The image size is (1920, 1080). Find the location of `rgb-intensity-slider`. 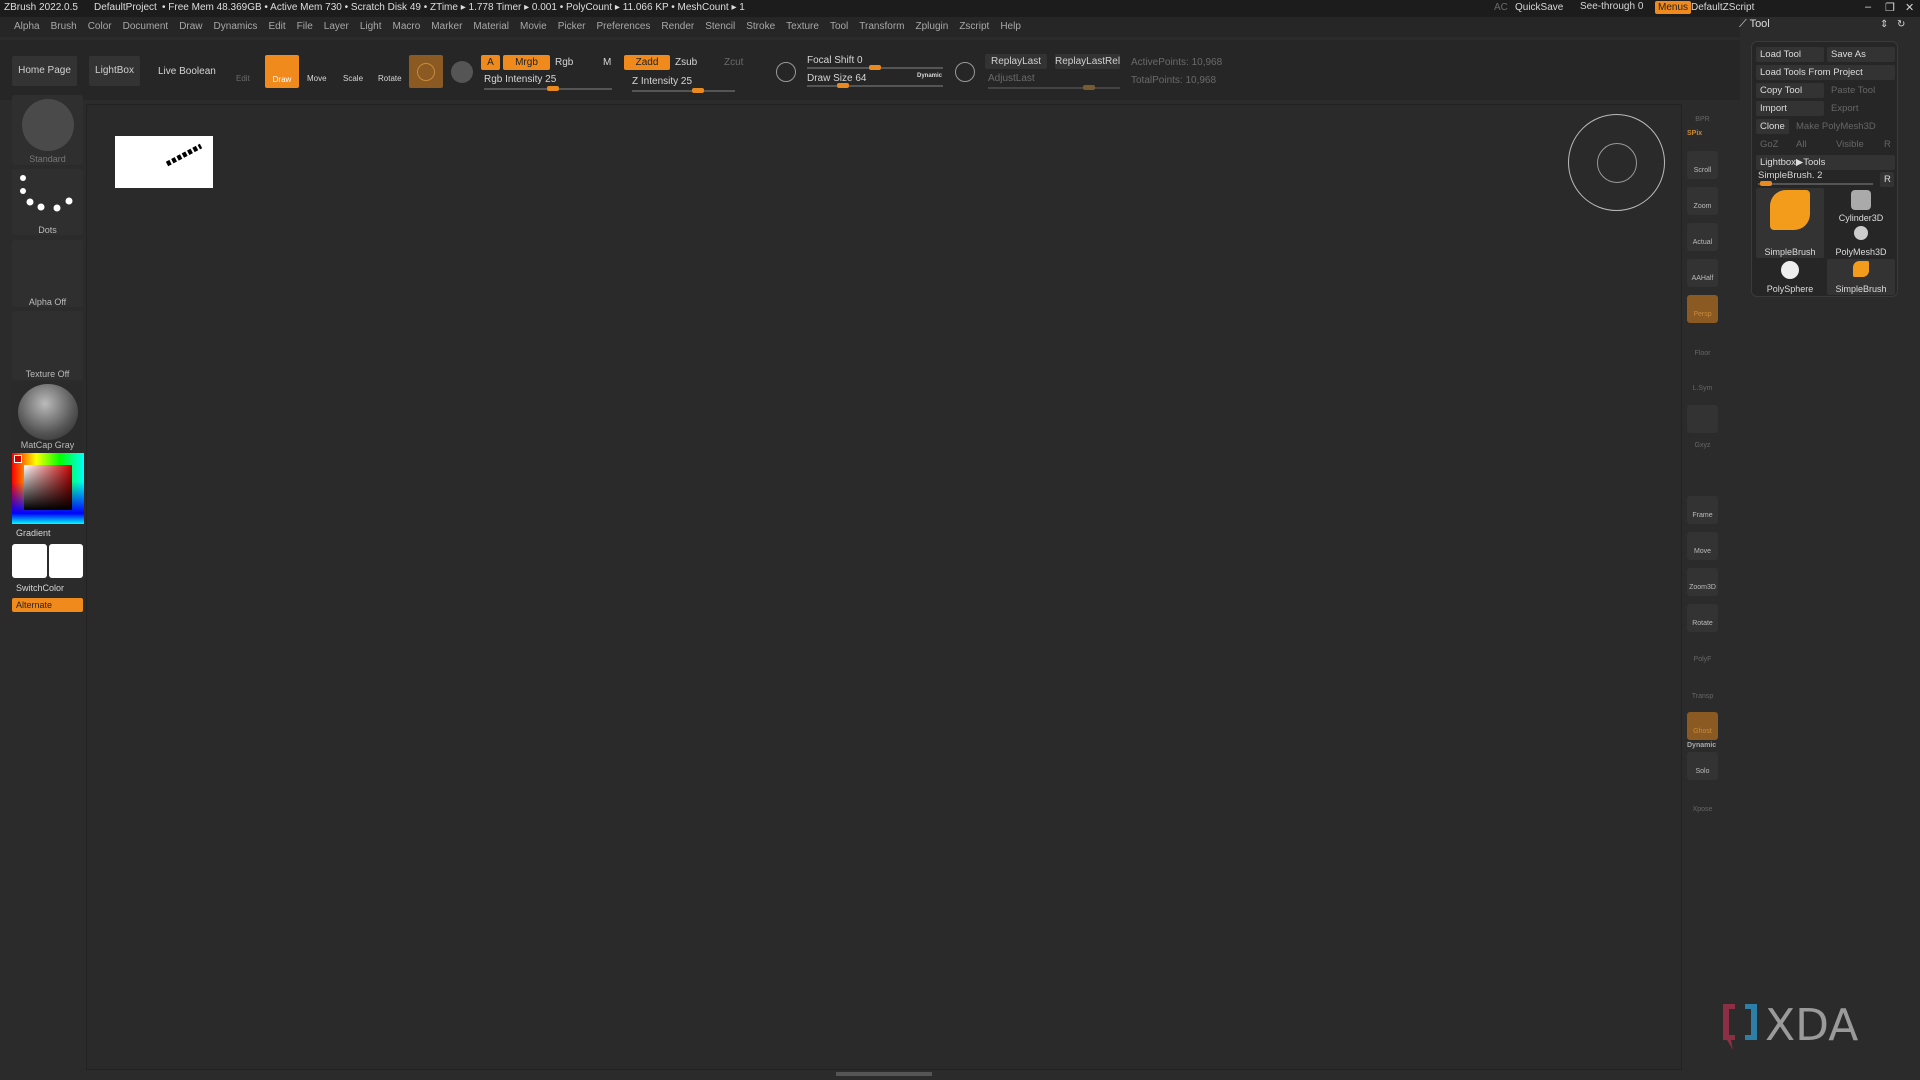

rgb-intensity-slider is located at coordinates (548, 88).